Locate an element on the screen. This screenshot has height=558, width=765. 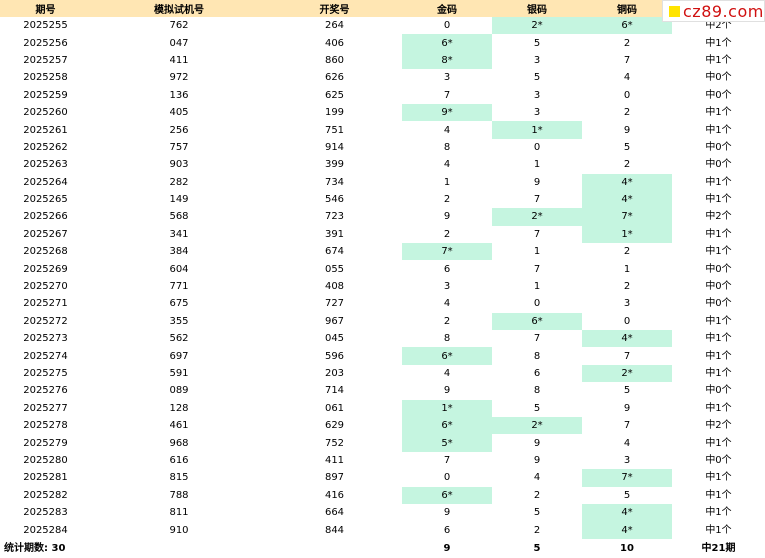
cell-sim-number: 411 is located at coordinates (179, 60).